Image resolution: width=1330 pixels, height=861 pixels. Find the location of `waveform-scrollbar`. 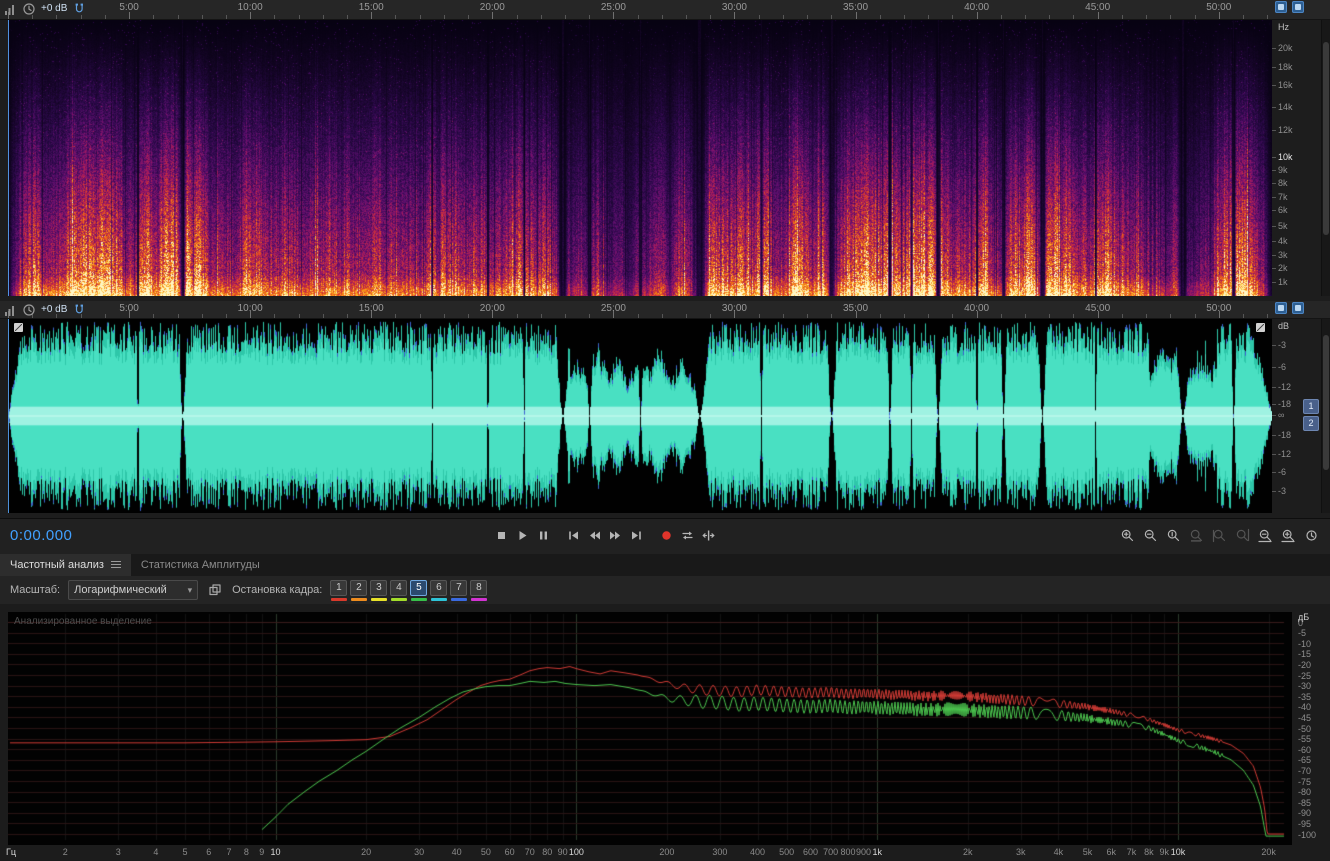

waveform-scrollbar is located at coordinates (1325, 416).